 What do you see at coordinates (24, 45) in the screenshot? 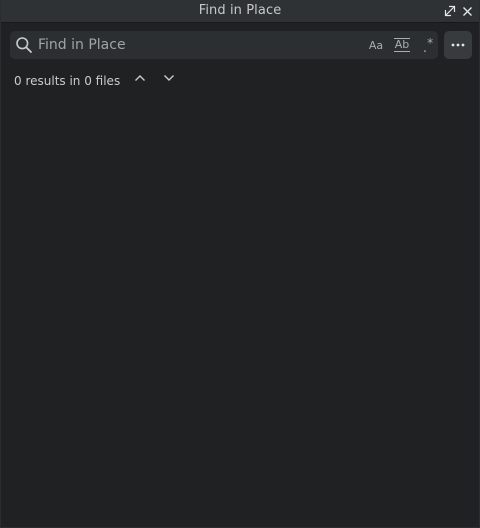
I see `search-icon` at bounding box center [24, 45].